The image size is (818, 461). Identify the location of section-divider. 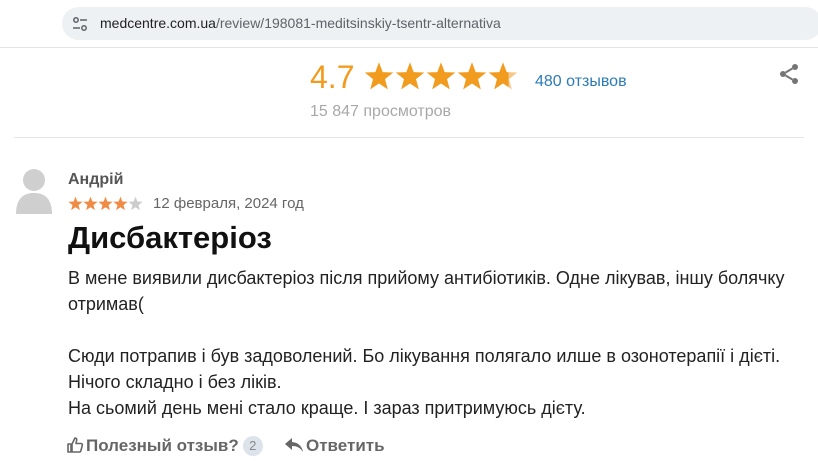
(409, 137).